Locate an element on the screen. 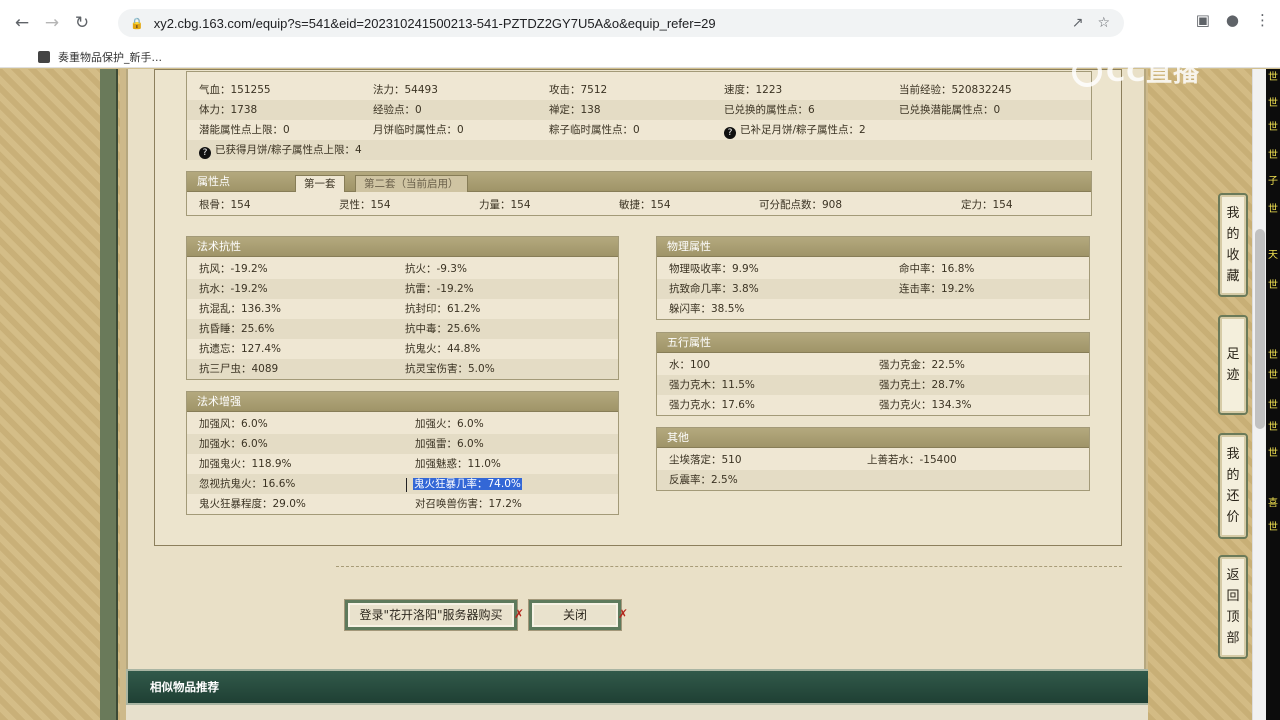  others-box: 其他 尘埃落定：510 上善若水：-15400 反震率：2.5% is located at coordinates (873, 459).